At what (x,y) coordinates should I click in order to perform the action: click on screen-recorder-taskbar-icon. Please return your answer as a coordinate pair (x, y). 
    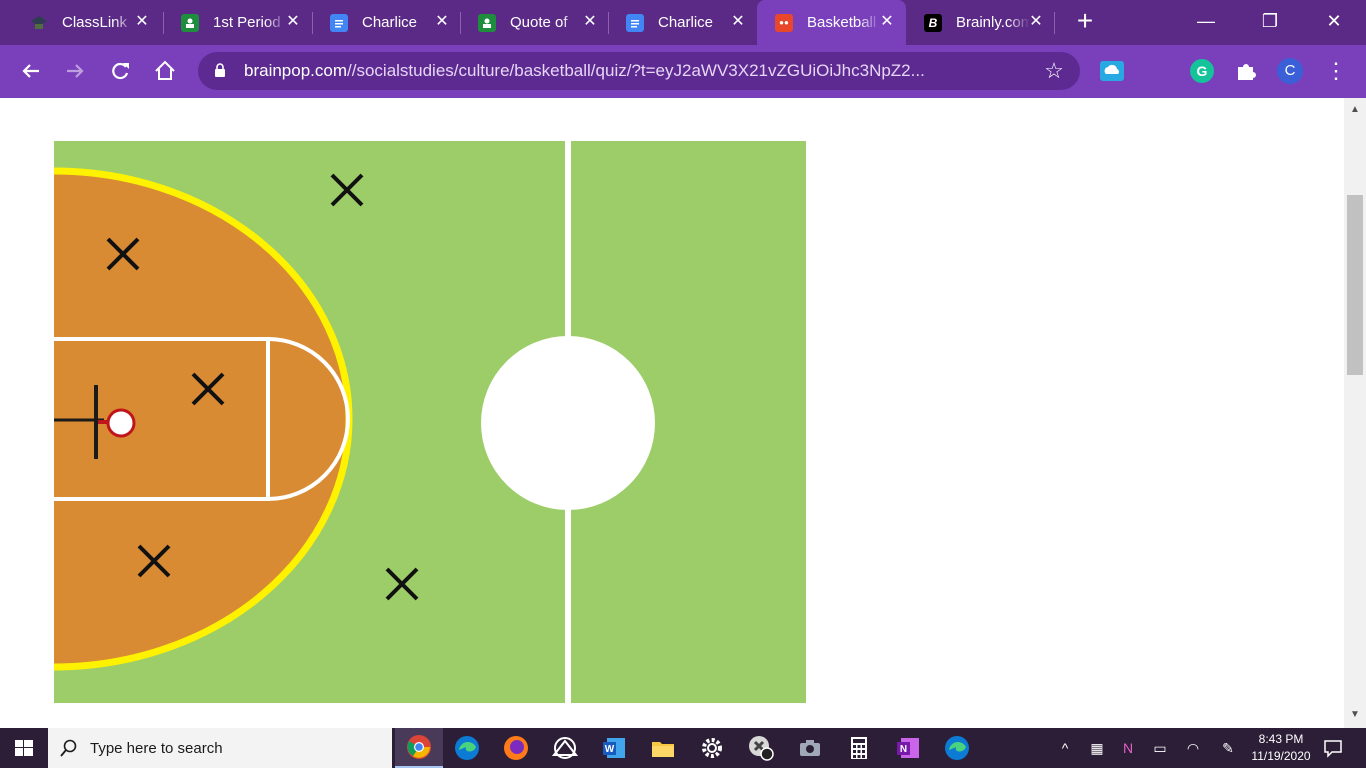
    Looking at the image, I should click on (761, 748).